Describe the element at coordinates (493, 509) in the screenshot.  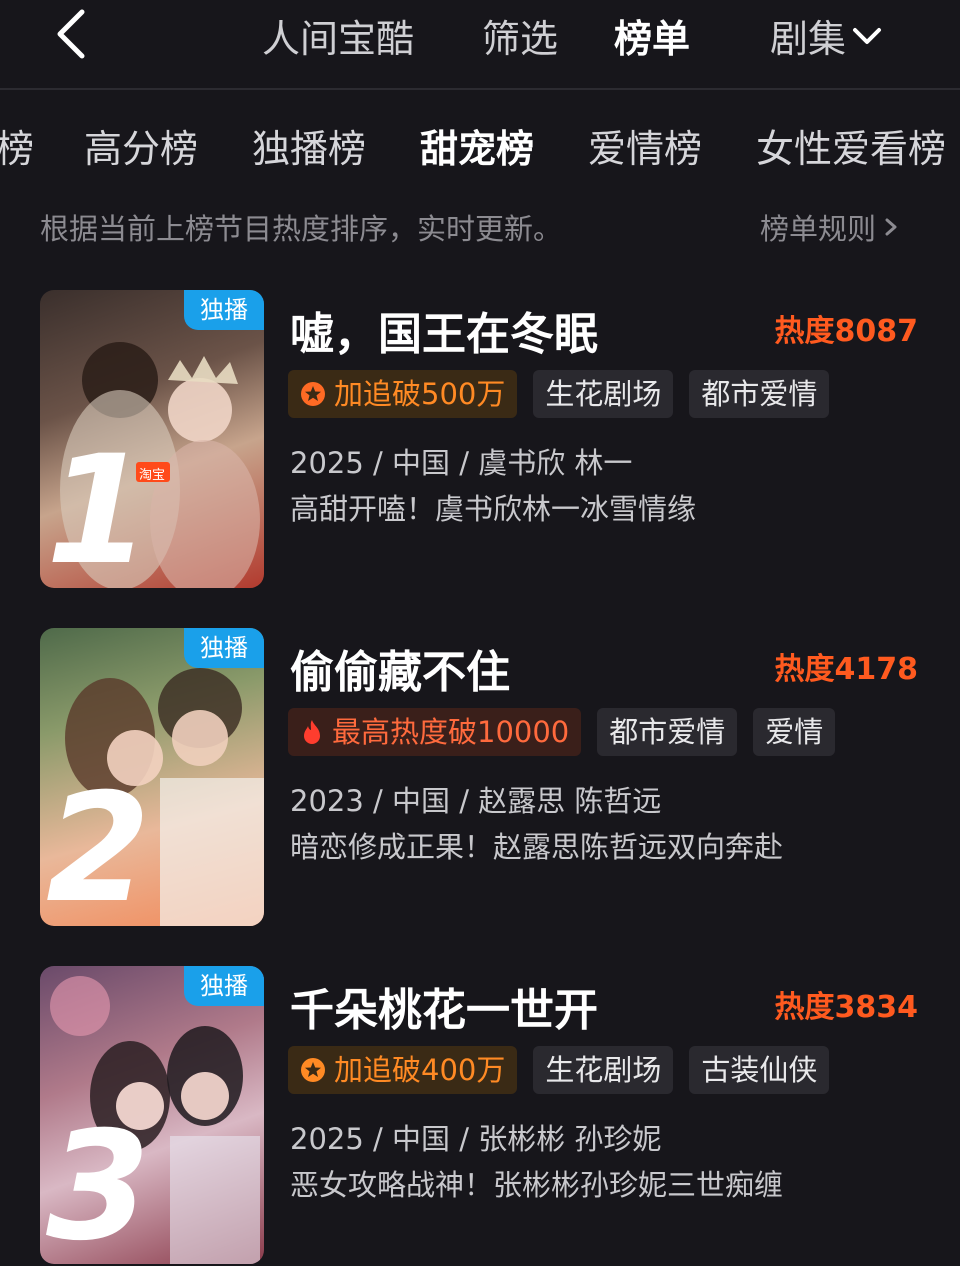
I see `show-blurb: 高甜开嗑！虞书欣林一冰雪情缘` at that location.